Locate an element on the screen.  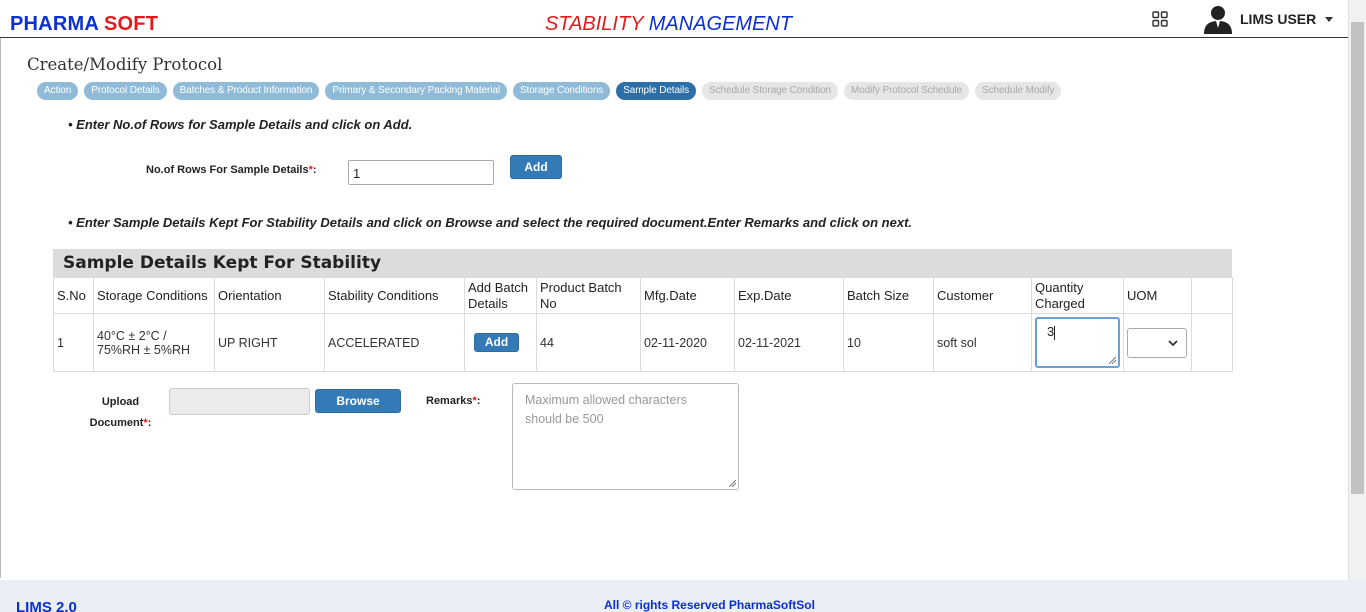
cell-sno: 1 is located at coordinates (73, 342).